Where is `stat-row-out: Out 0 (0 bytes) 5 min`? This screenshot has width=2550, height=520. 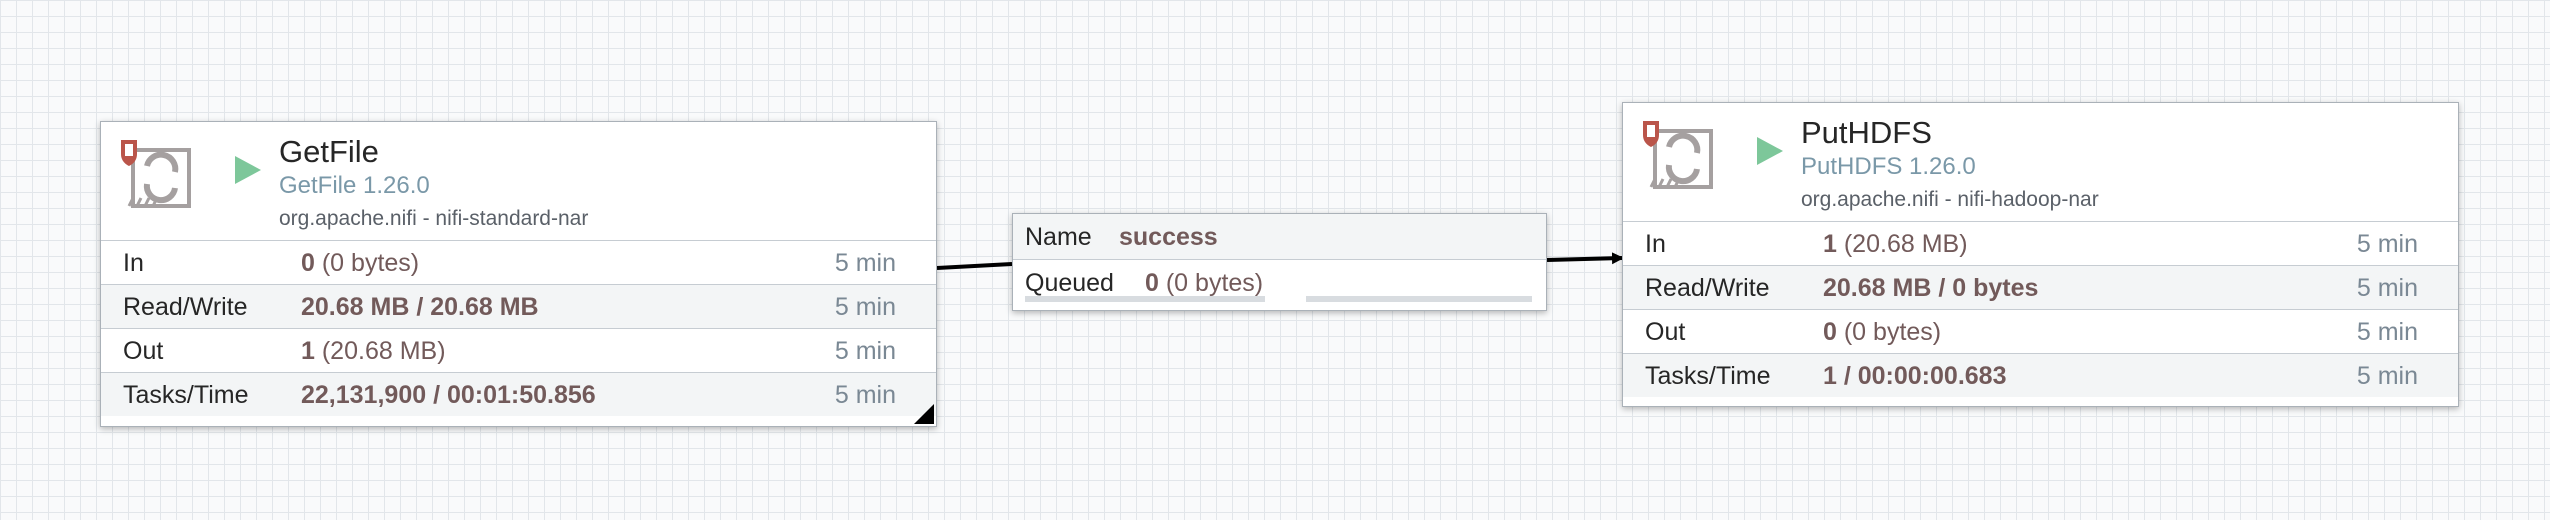
stat-row-out: Out 0 (0 bytes) 5 min is located at coordinates (2040, 331).